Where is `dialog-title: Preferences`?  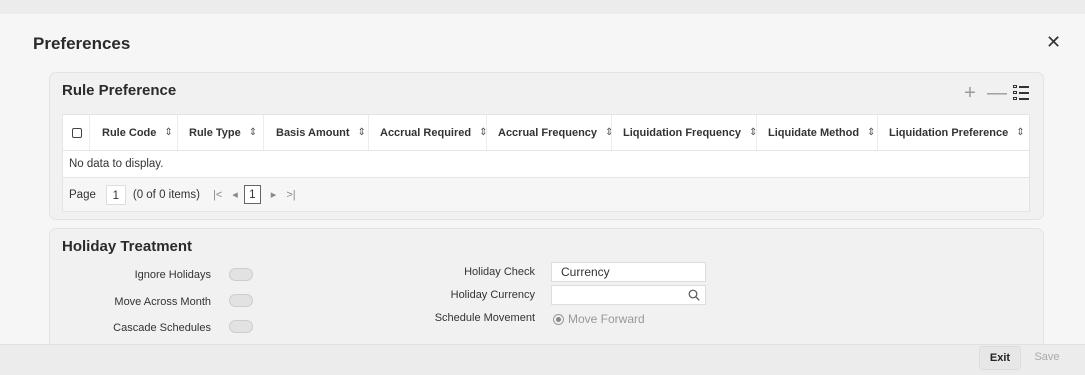
dialog-title: Preferences is located at coordinates (82, 43).